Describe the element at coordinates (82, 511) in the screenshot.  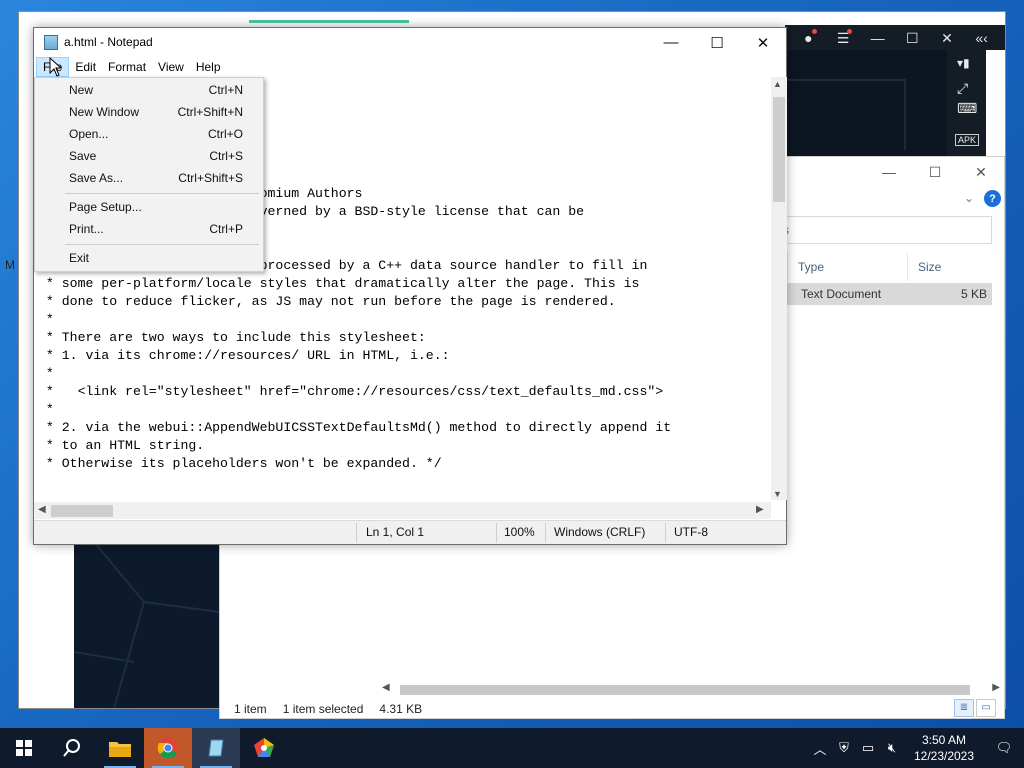
I see `horizontal-scroll-thumb` at that location.